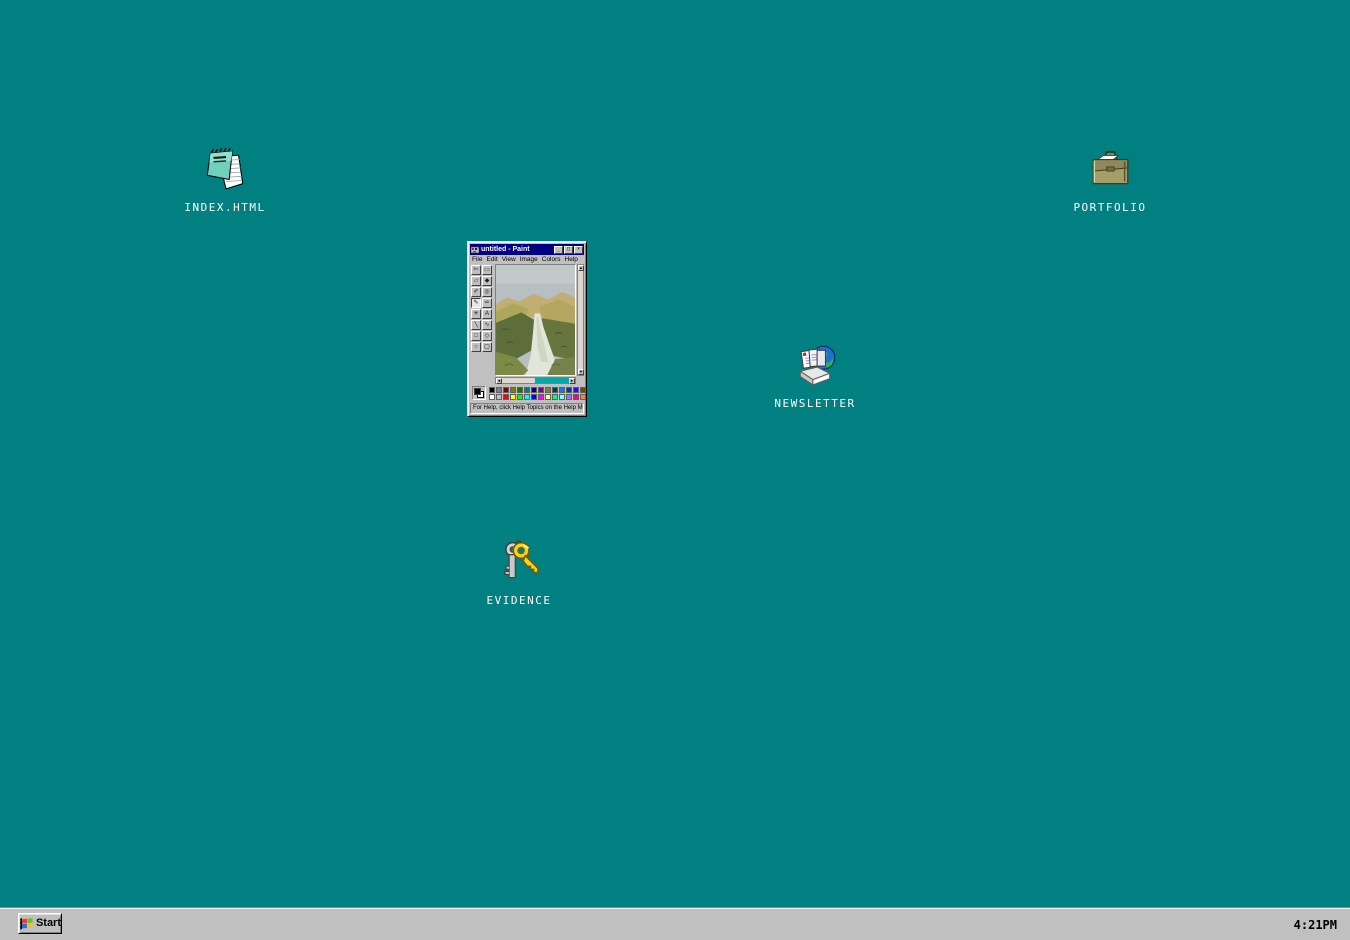 Image resolution: width=1350 pixels, height=940 pixels. What do you see at coordinates (477, 260) in the screenshot?
I see `menu-file: File` at bounding box center [477, 260].